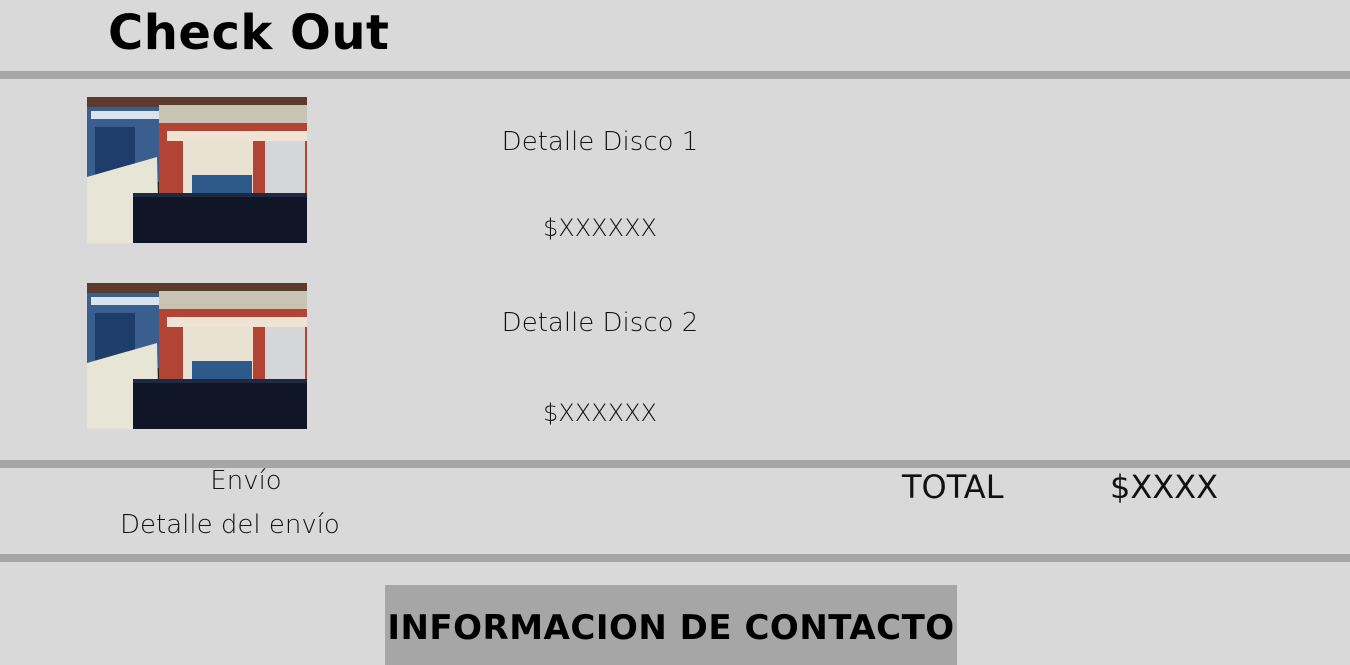 The image size is (1350, 665). I want to click on contact-info-button: INFORMACION DE CONTACTO, so click(671, 625).